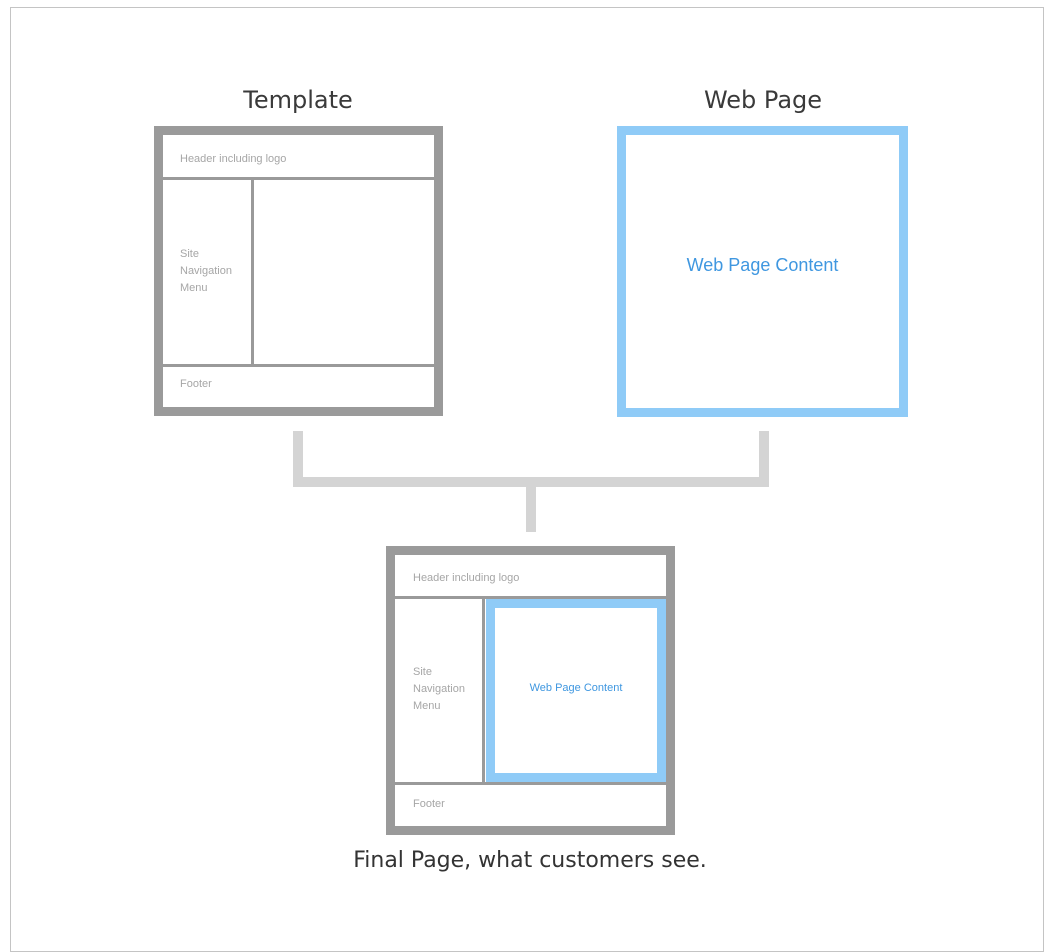 The height and width of the screenshot is (952, 1054). I want to click on template-nav-line: Navigation, so click(206, 271).